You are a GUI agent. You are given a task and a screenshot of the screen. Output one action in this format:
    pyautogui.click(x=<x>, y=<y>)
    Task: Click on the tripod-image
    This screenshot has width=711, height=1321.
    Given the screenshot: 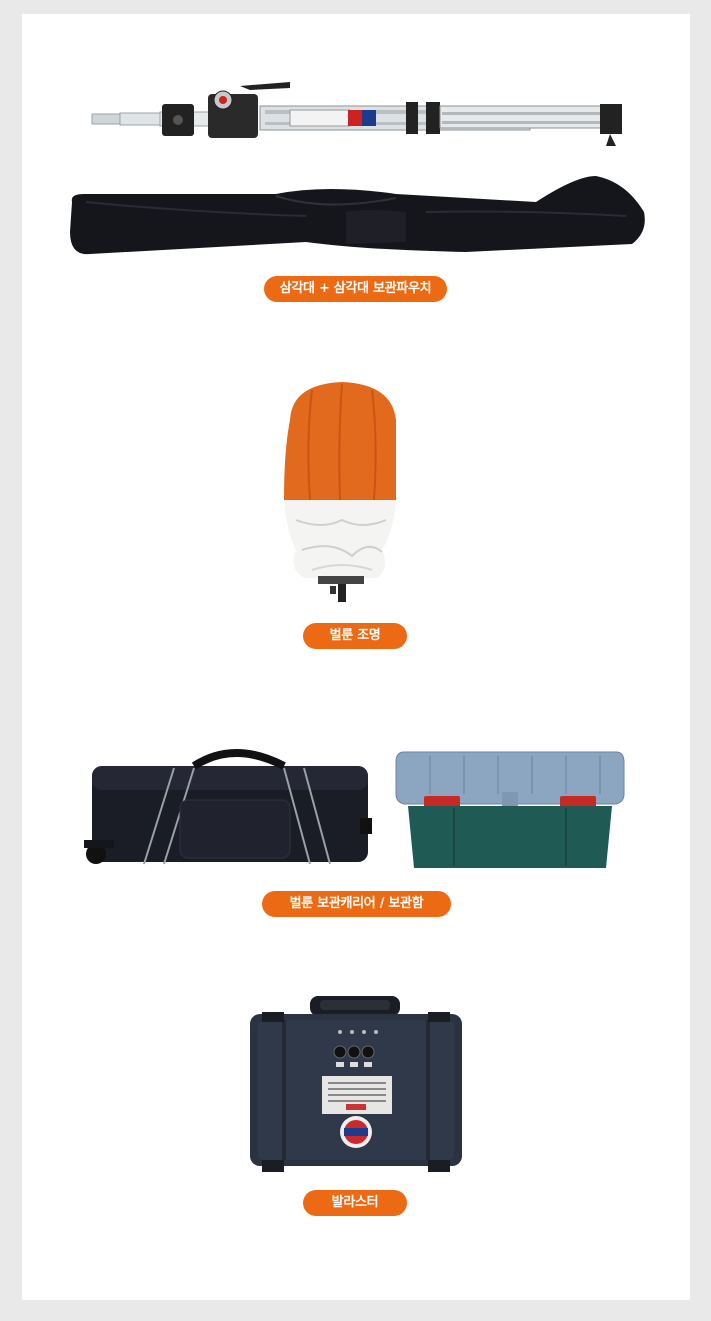 What is the action you would take?
    pyautogui.click(x=356, y=114)
    